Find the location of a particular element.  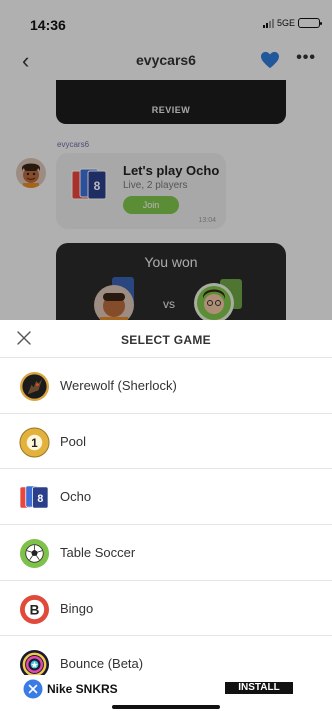

soccer-ball-icon is located at coordinates (34, 554).